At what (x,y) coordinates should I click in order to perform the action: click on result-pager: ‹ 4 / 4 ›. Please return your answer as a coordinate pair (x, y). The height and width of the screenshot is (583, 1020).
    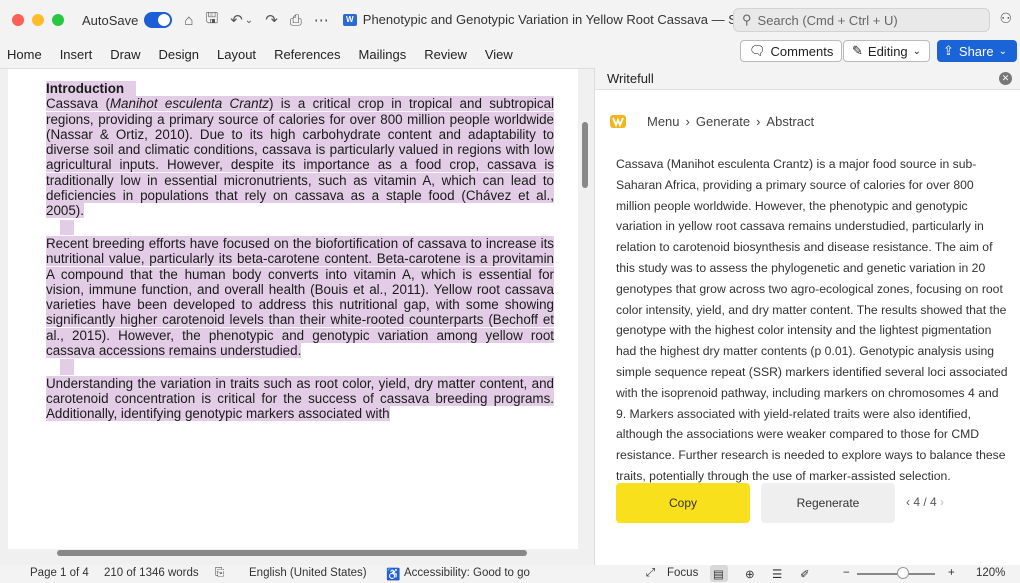
    Looking at the image, I should click on (925, 502).